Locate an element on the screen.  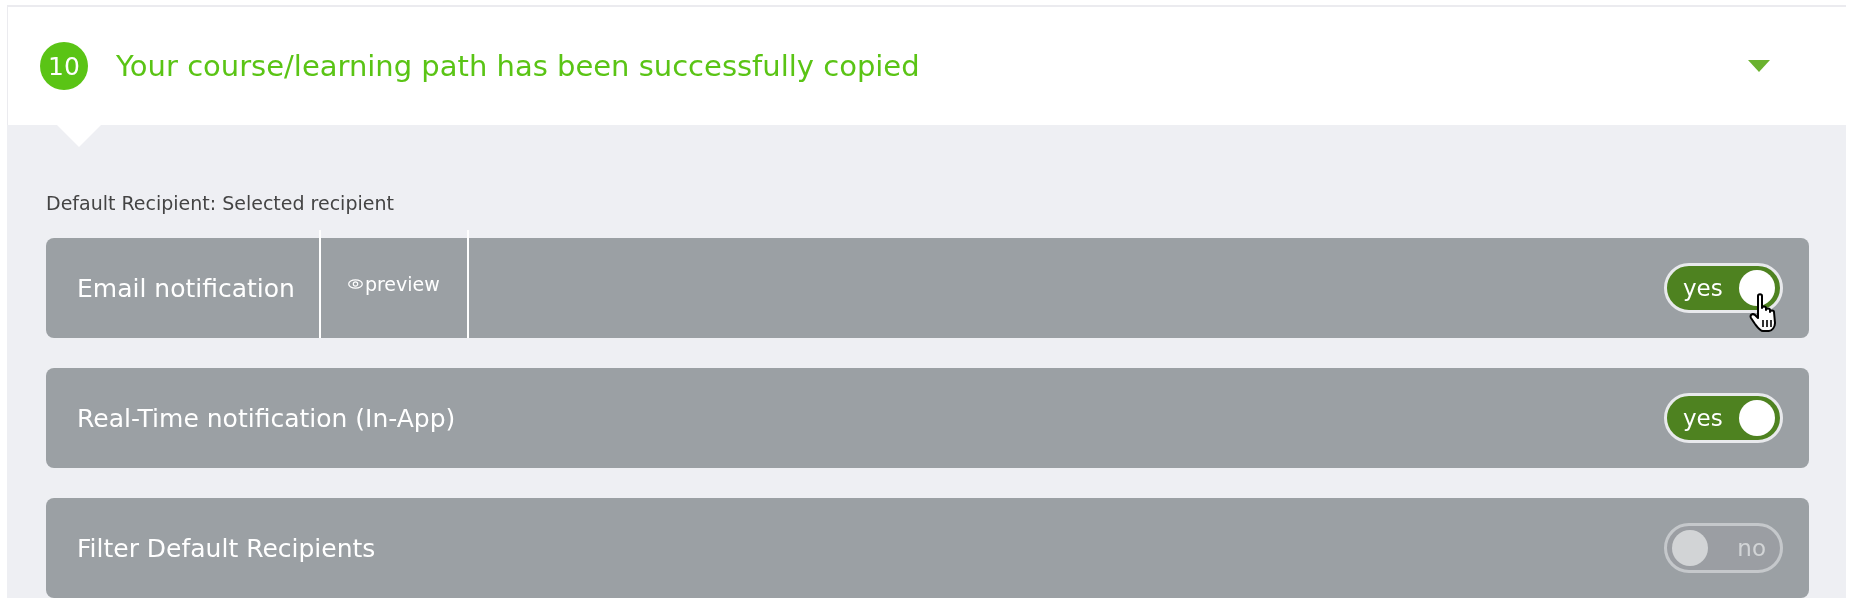
notification-label: Real-Time notification (In-App) is located at coordinates (266, 418).